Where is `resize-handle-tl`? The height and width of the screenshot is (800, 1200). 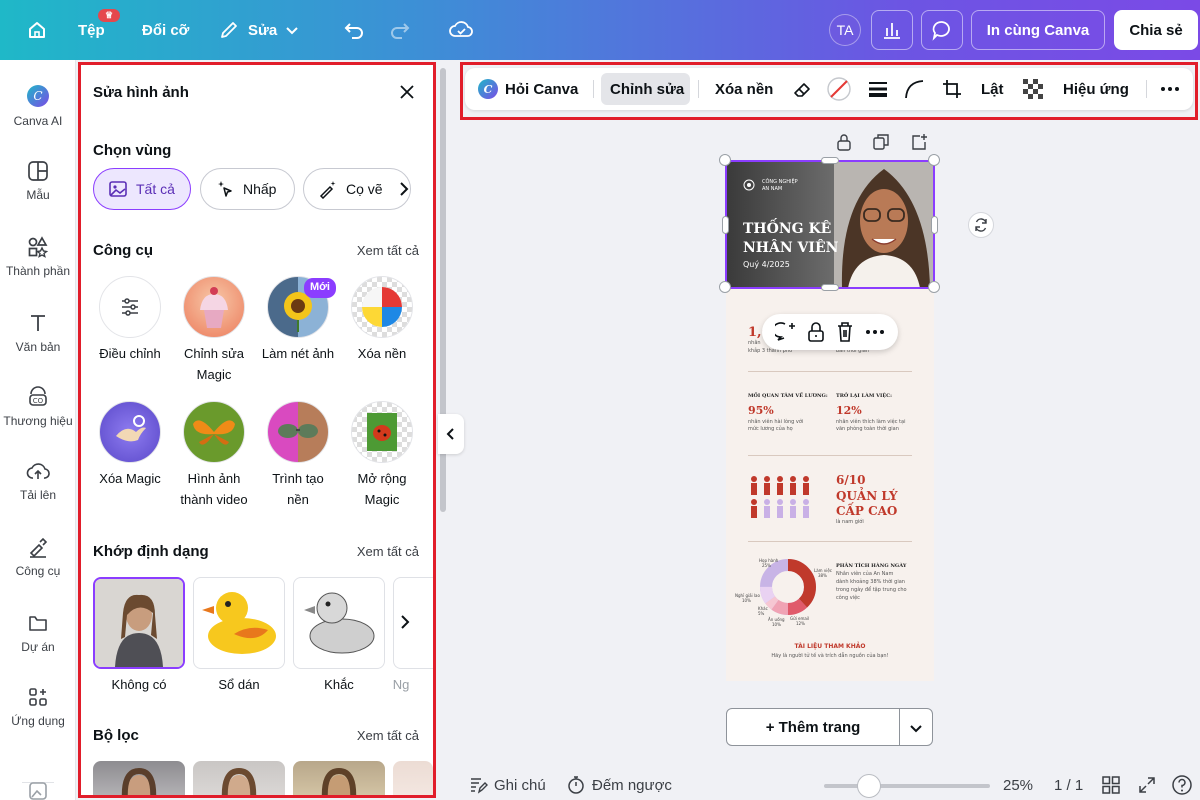 resize-handle-tl is located at coordinates (725, 160).